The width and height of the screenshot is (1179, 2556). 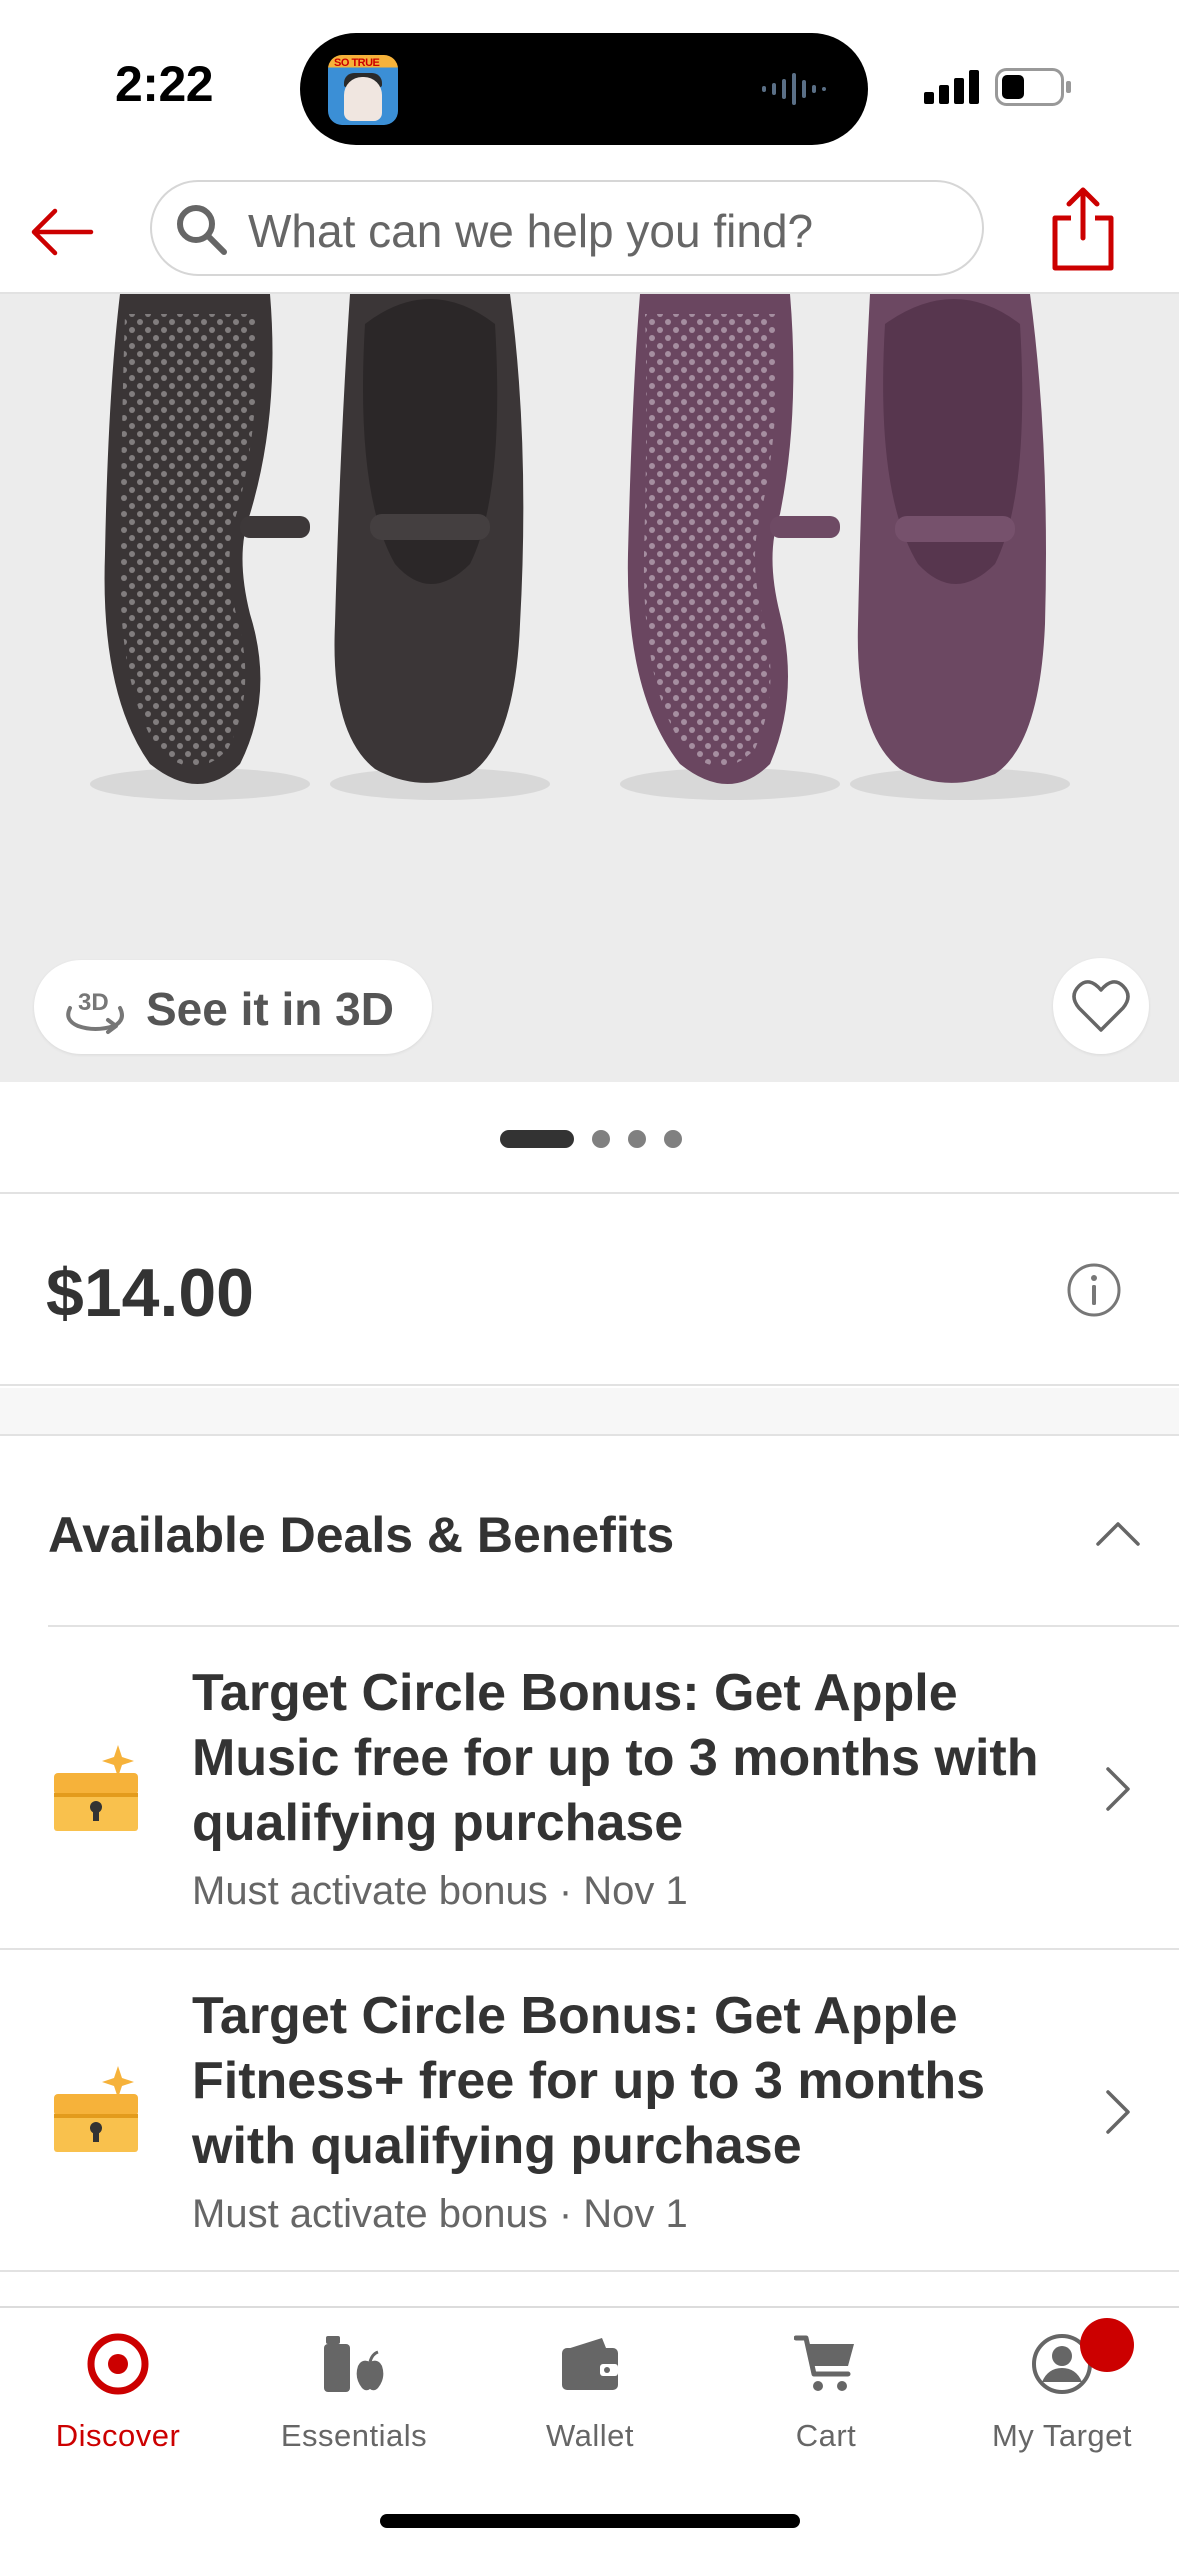 What do you see at coordinates (354, 2393) in the screenshot?
I see `tab-essentials: Essentials` at bounding box center [354, 2393].